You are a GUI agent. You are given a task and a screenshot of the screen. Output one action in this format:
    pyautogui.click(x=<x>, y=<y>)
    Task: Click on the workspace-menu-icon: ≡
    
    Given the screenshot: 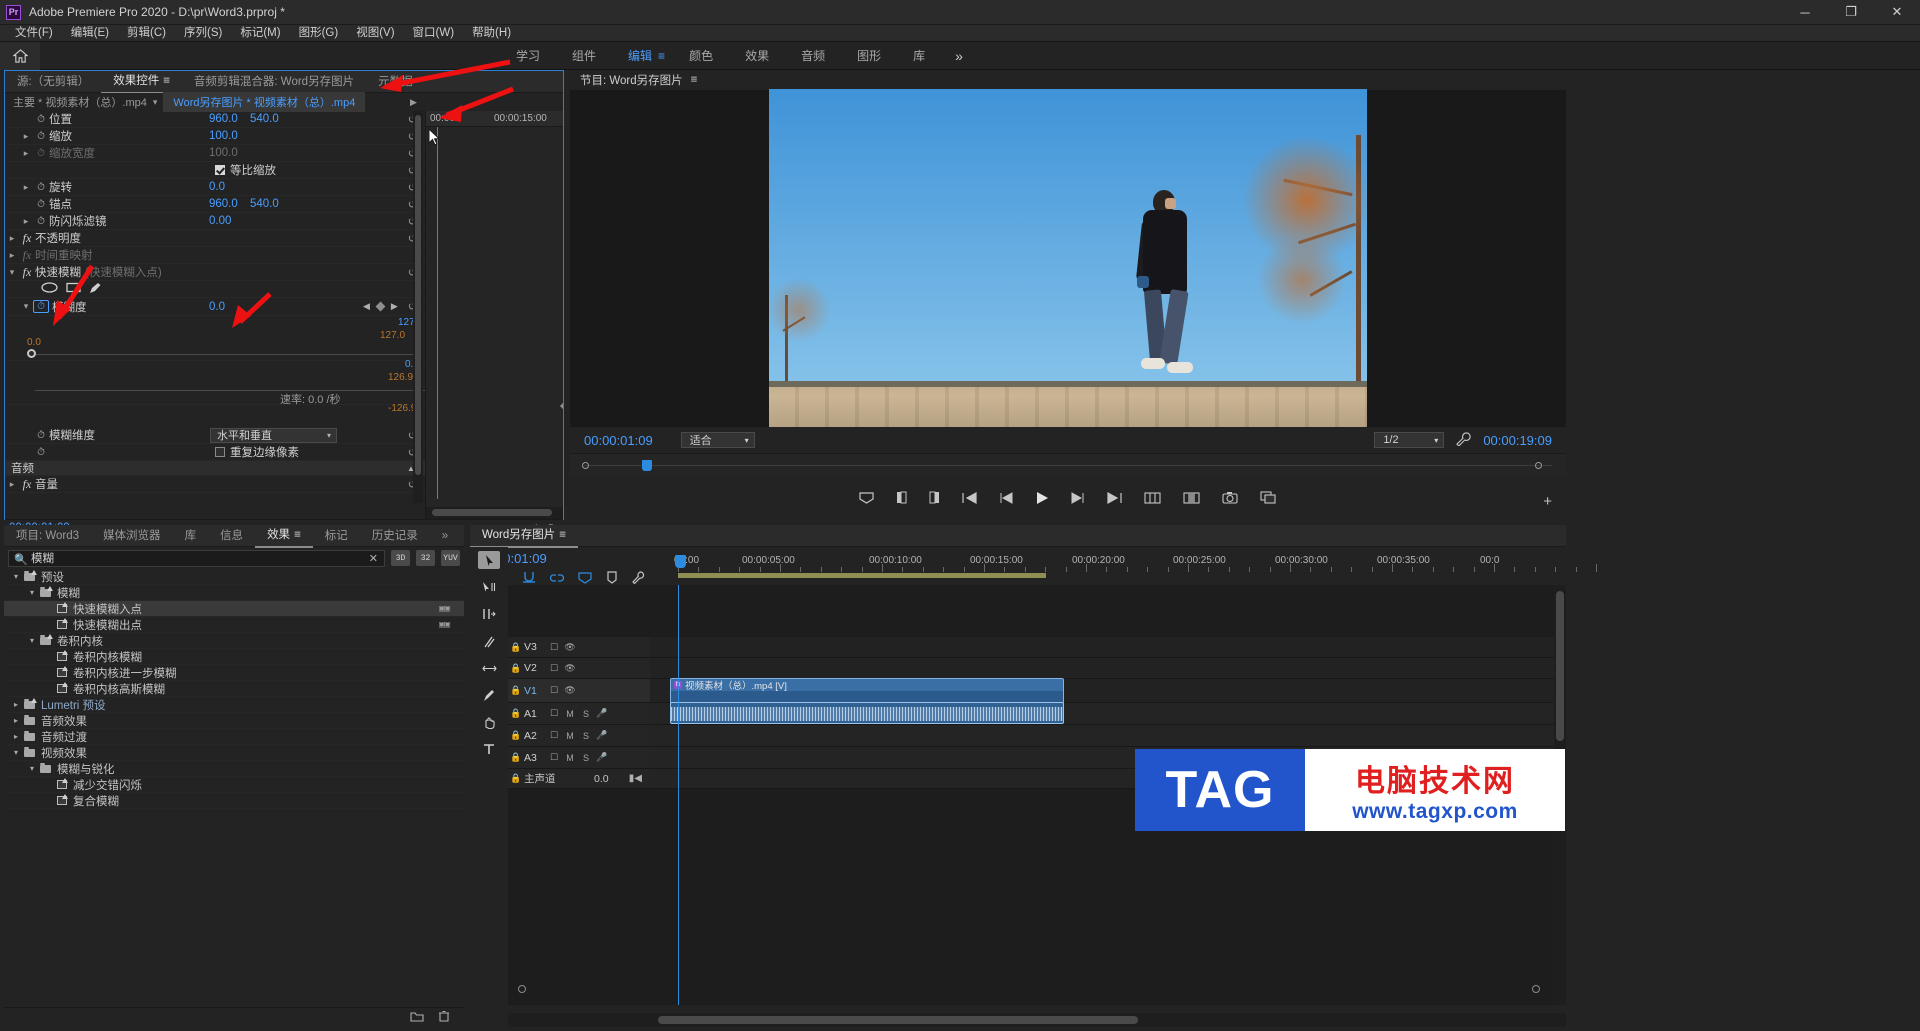 What is the action you would take?
    pyautogui.click(x=661, y=56)
    